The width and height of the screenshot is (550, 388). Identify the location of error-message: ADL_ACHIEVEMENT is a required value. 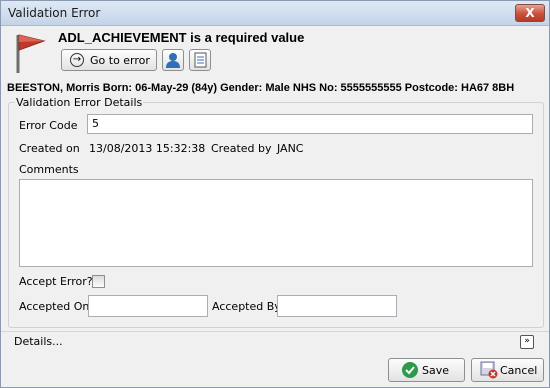
(181, 37).